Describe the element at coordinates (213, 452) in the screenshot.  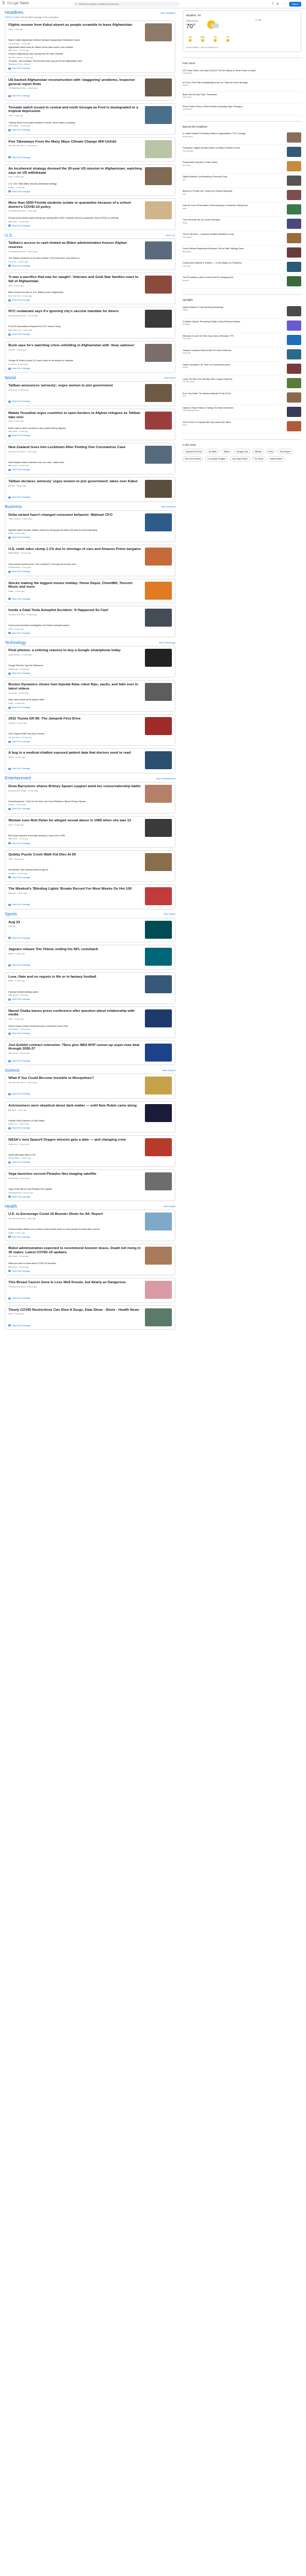
I see `topic-chip: Joe Biden` at that location.